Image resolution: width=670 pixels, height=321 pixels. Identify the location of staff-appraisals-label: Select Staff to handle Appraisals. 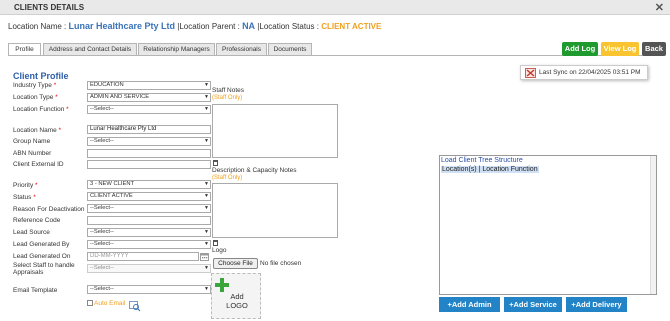
(44, 269).